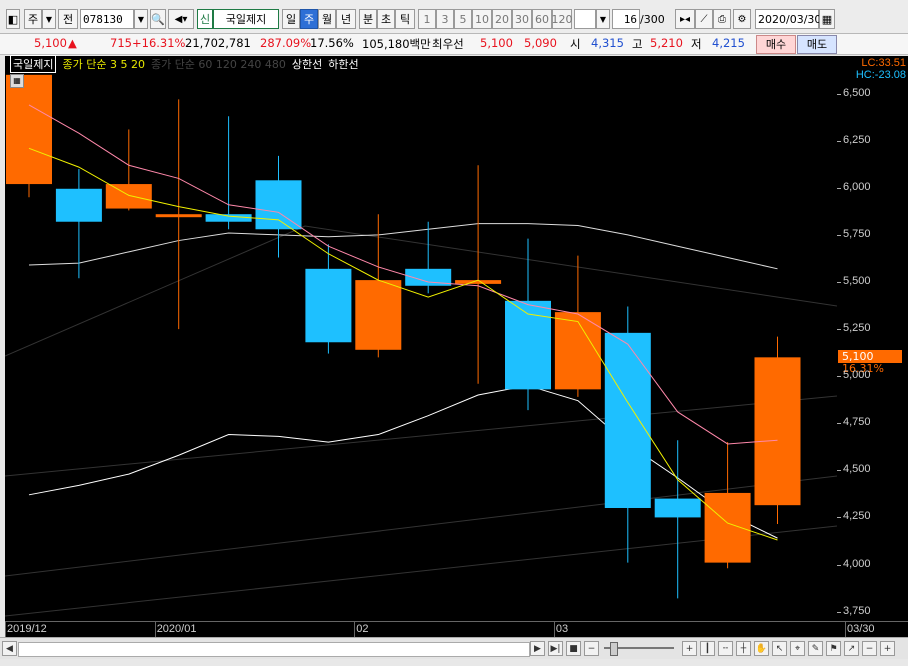  I want to click on sound-icon: ◀▾, so click(181, 19).